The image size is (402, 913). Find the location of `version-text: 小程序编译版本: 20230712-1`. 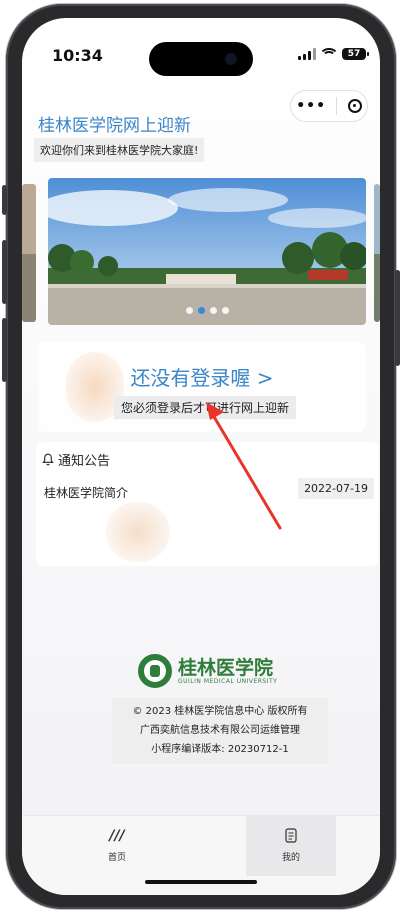

version-text: 小程序编译版本: 20230712-1 is located at coordinates (220, 749).